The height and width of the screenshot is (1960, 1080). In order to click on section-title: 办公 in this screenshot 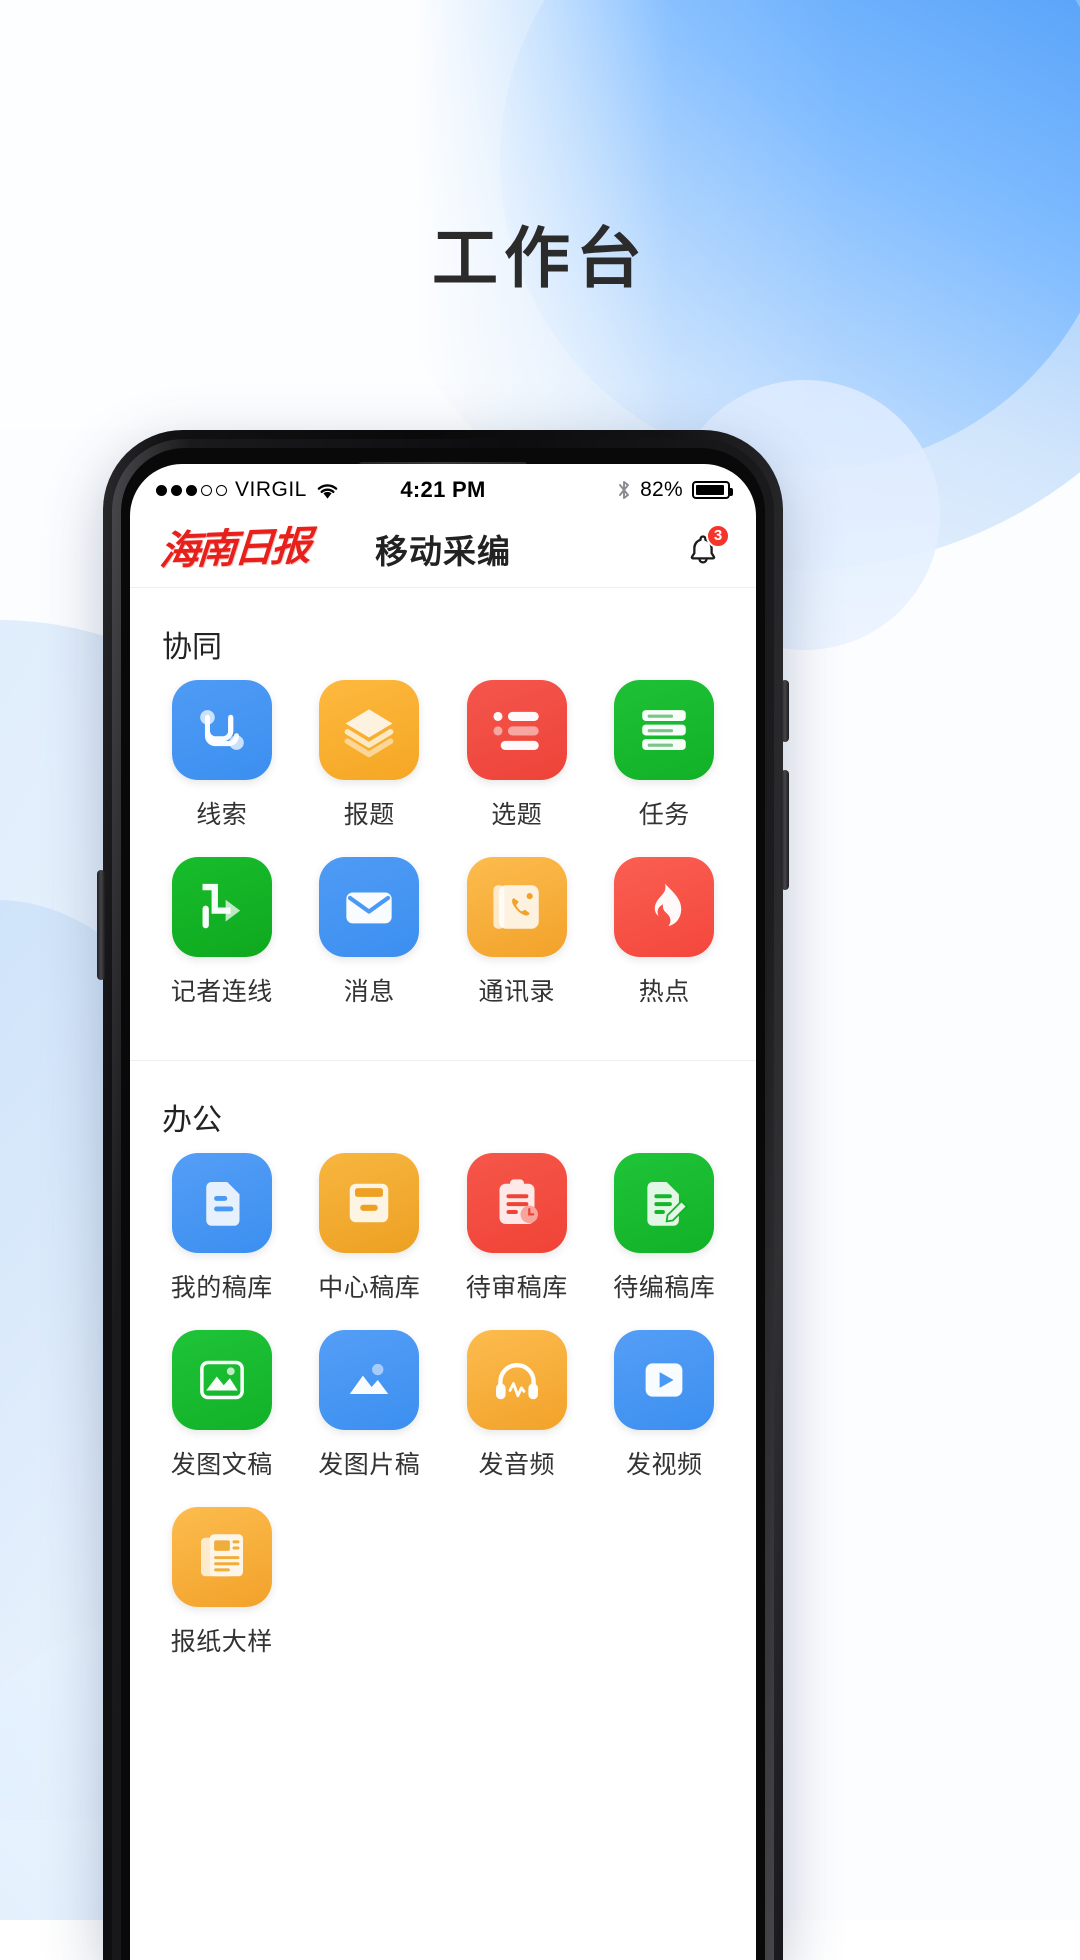, I will do `click(192, 1120)`.